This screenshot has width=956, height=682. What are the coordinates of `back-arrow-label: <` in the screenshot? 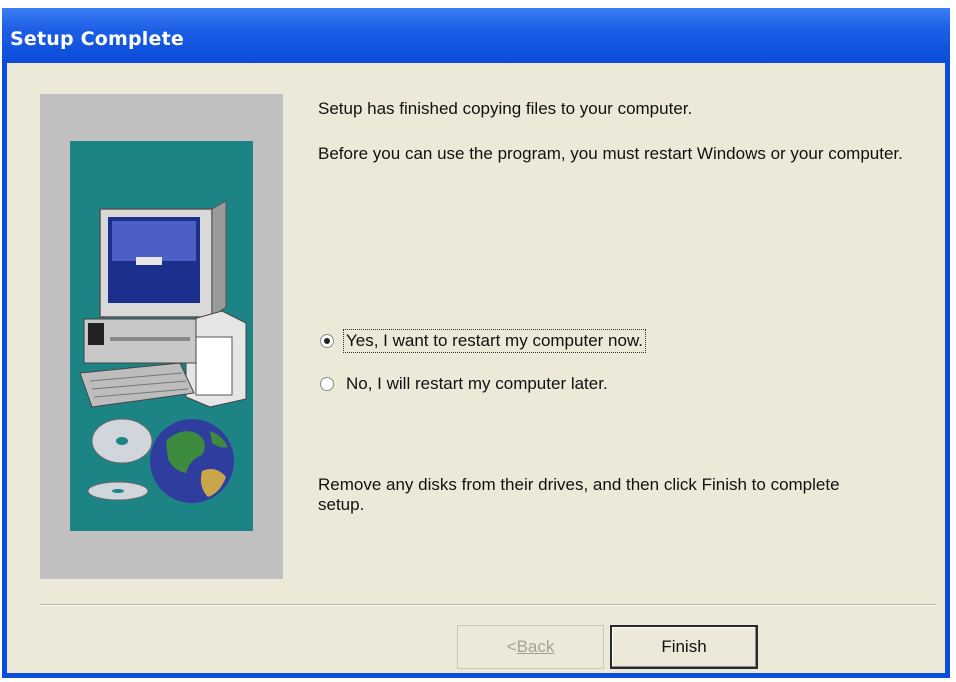 It's located at (511, 646).